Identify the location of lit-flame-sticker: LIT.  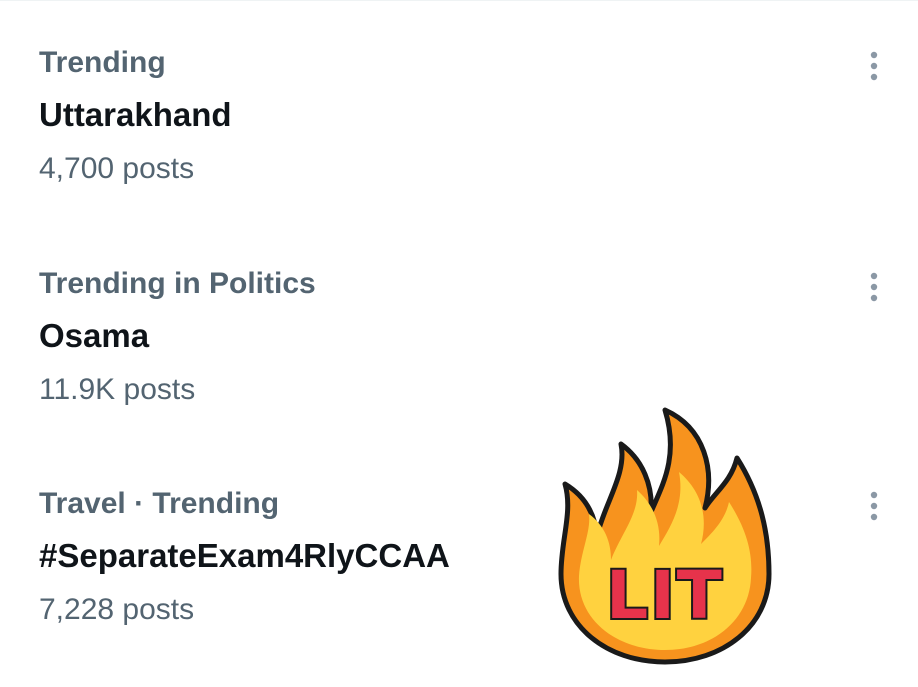
(665, 536).